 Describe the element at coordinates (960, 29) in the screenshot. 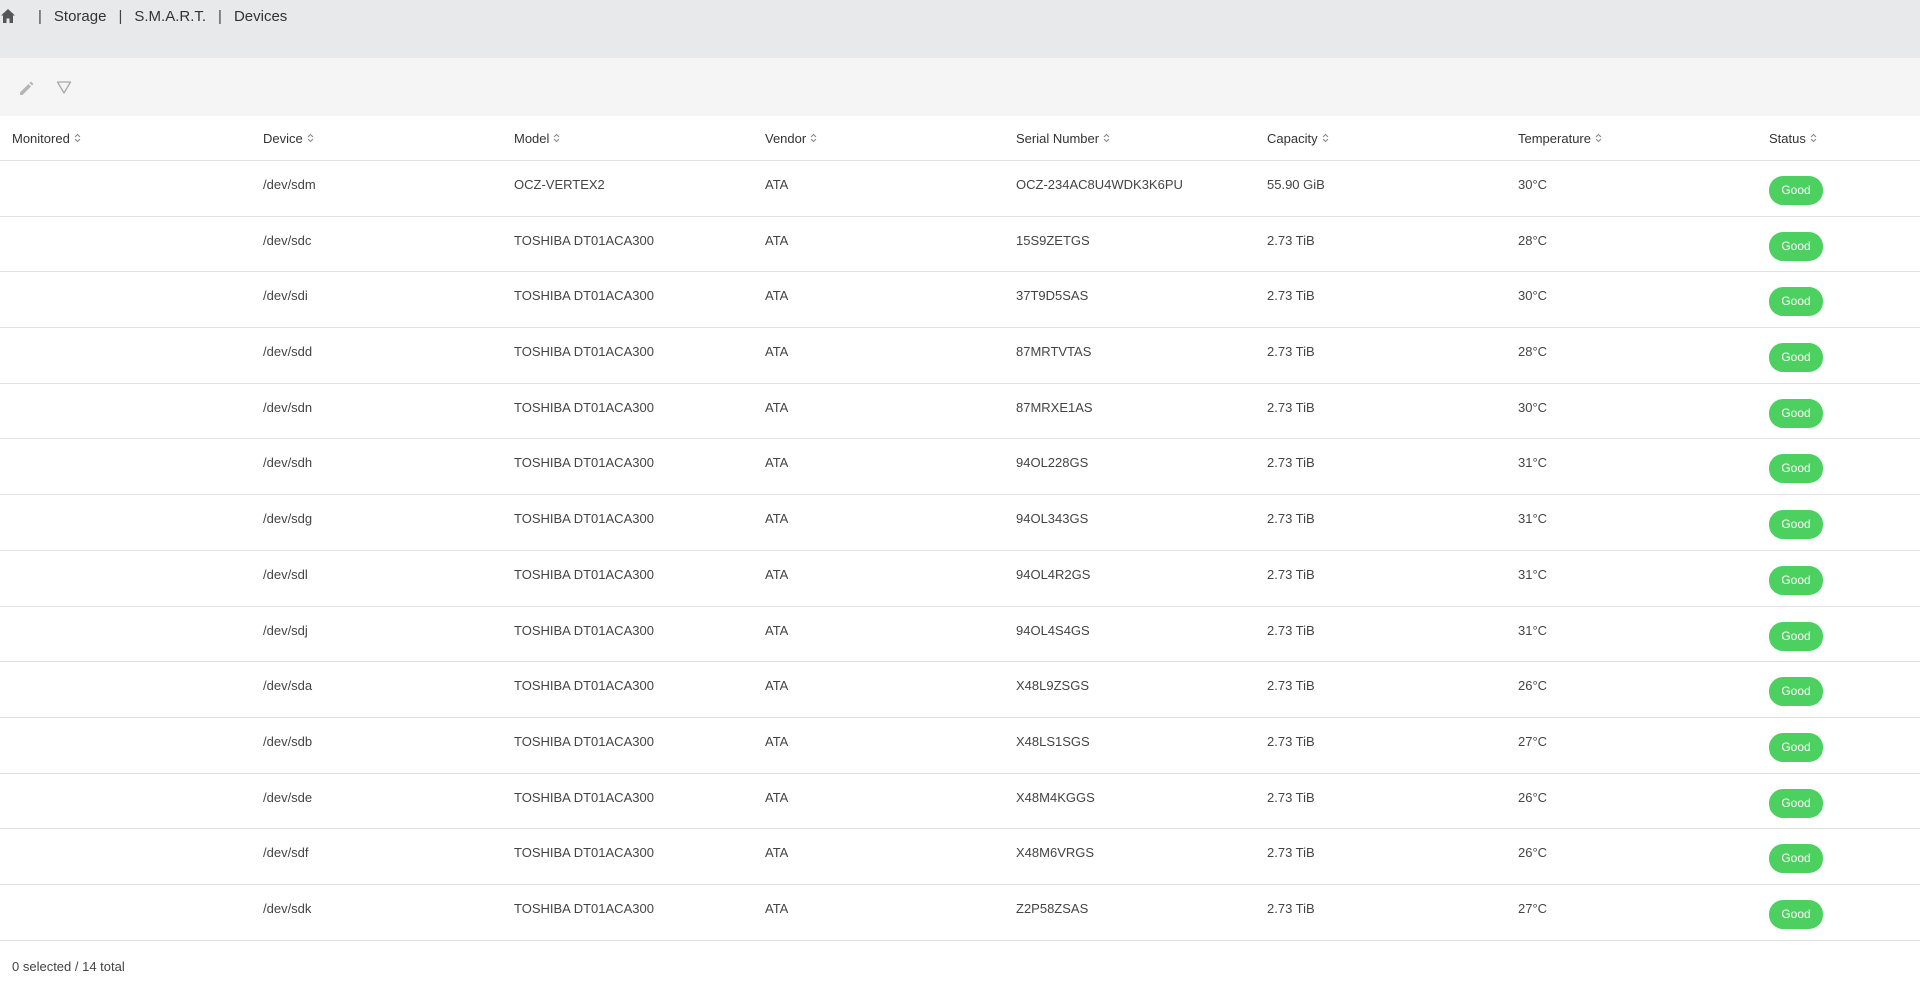

I see `top-bar: | Storage | S.M.A.R.T. | Devices` at that location.